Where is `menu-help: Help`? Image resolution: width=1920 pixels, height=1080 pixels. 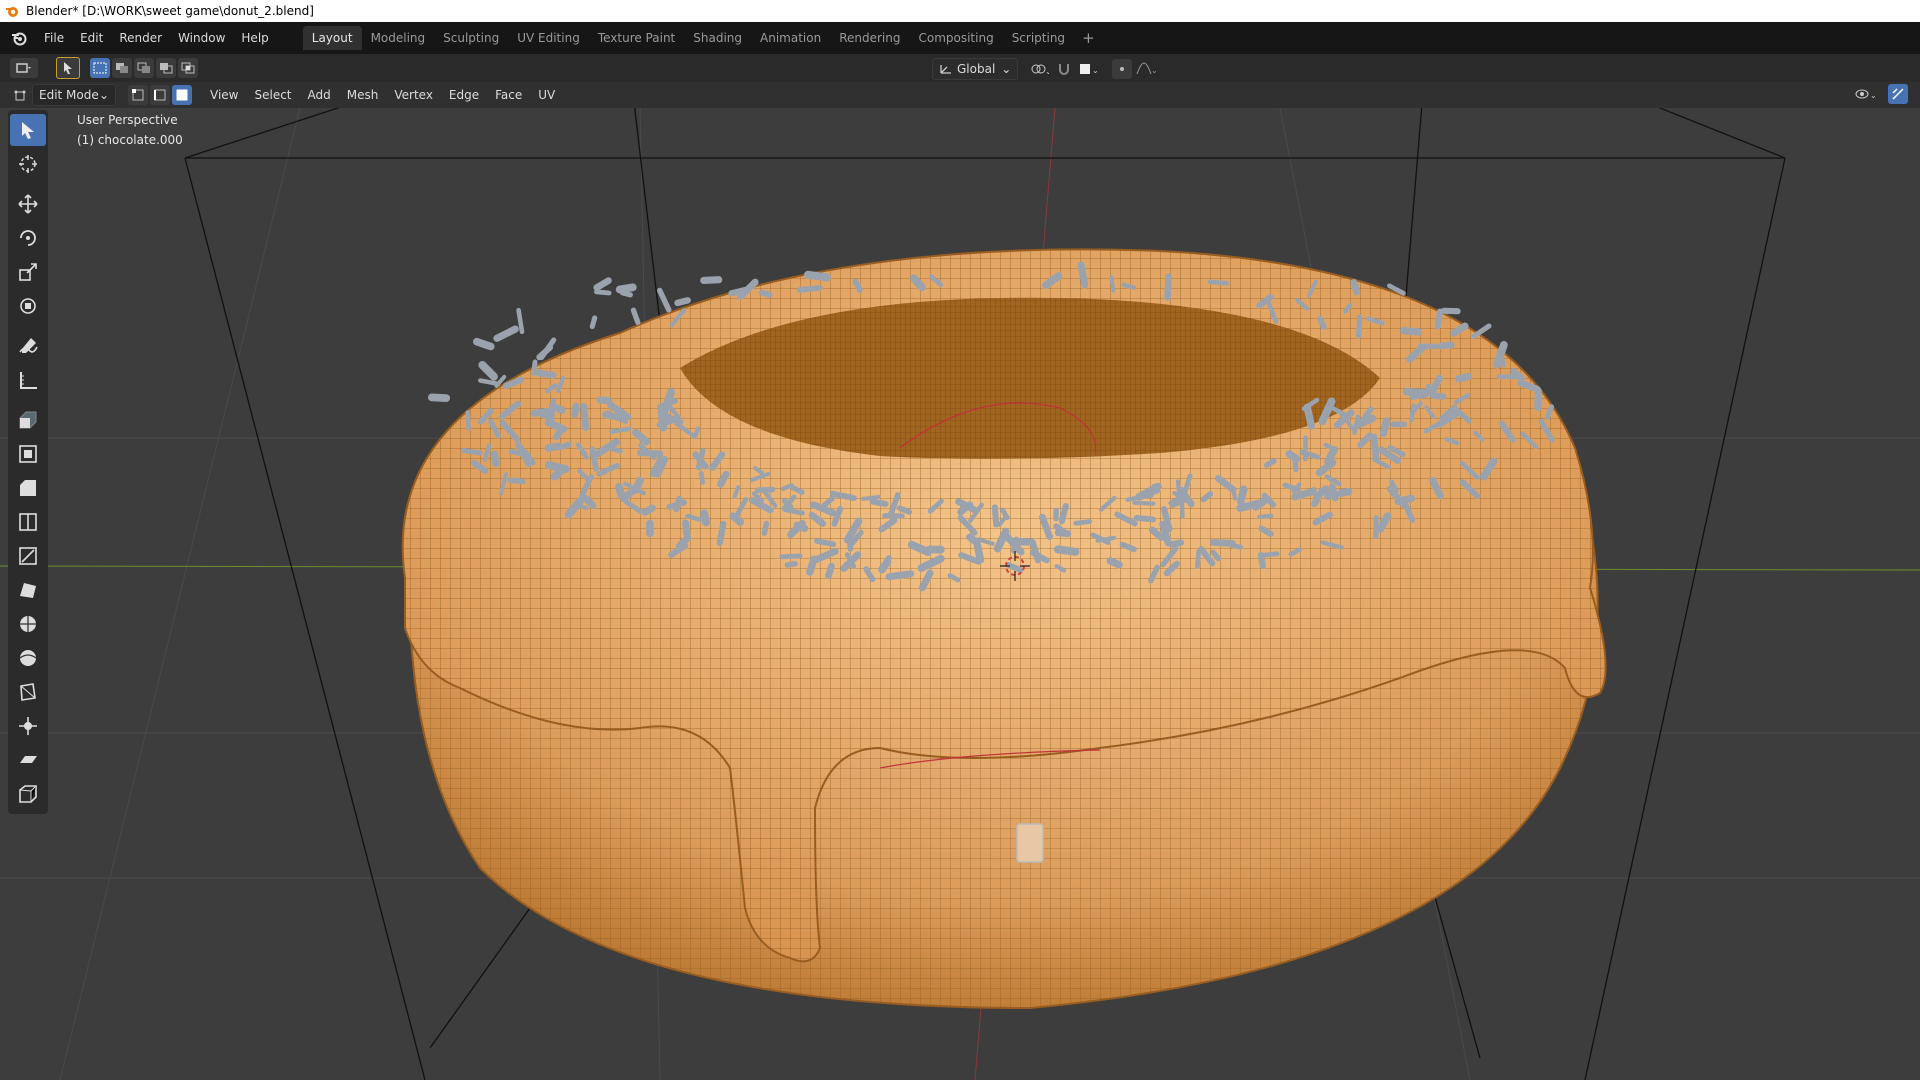 menu-help: Help is located at coordinates (254, 38).